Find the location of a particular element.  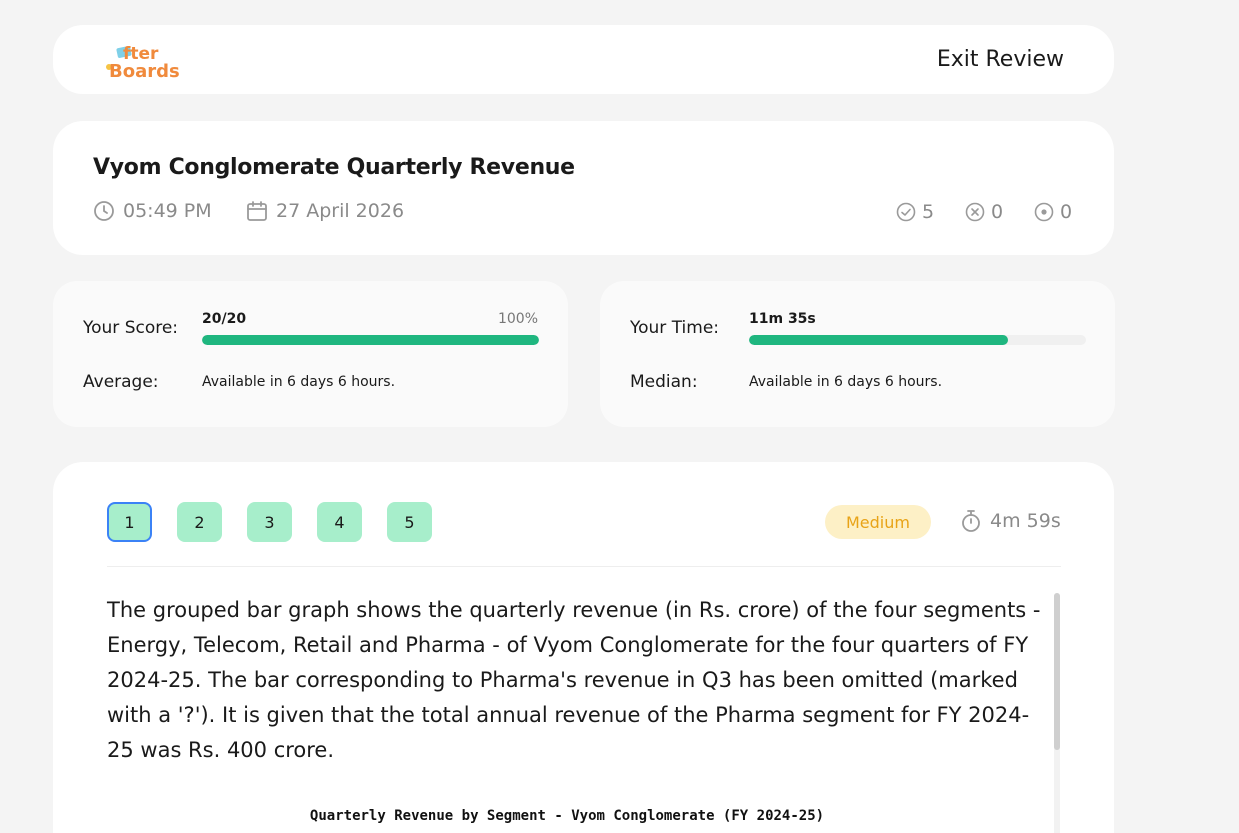

difficulty-badge: Medium is located at coordinates (878, 522).